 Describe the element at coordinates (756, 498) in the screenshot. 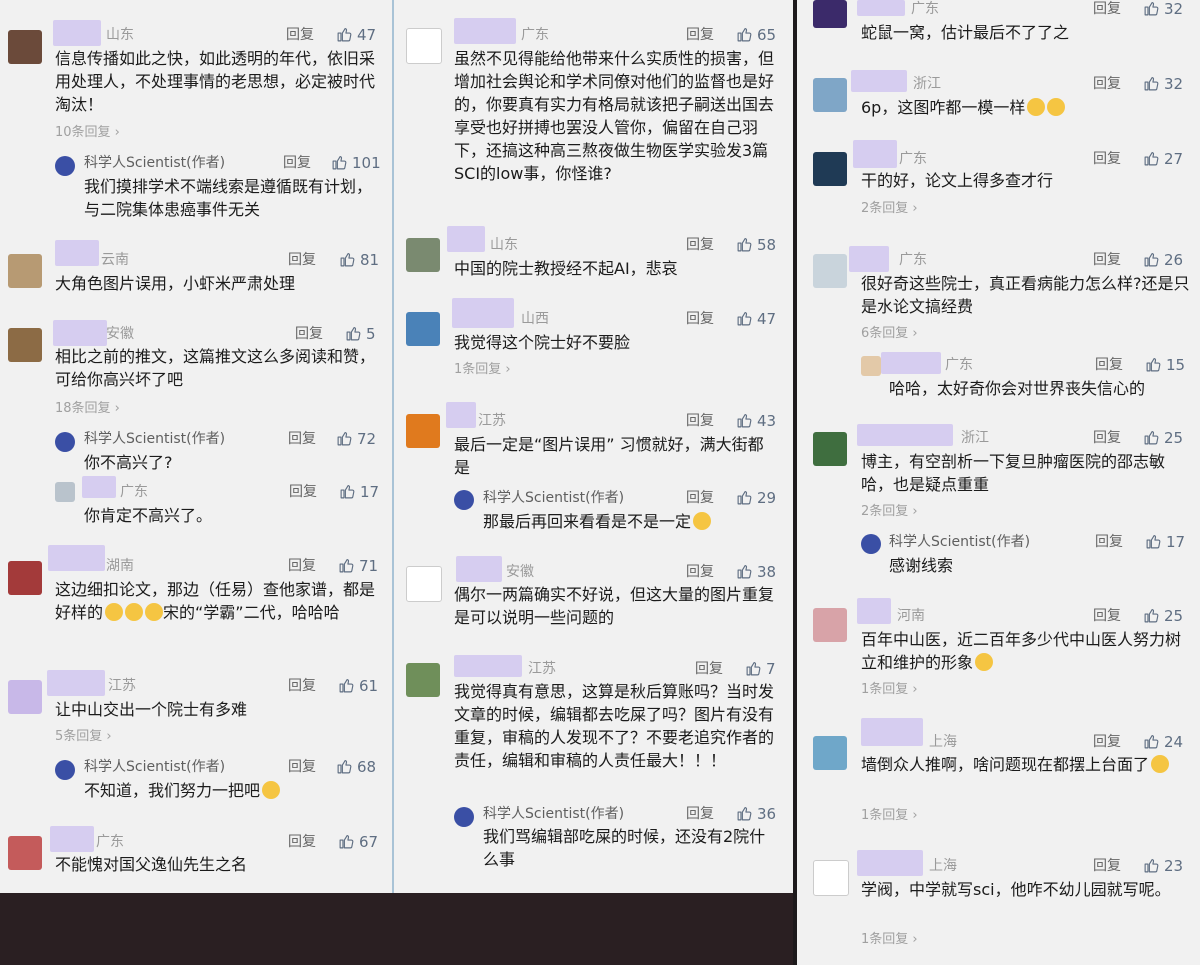

I see `like-button: 29` at that location.